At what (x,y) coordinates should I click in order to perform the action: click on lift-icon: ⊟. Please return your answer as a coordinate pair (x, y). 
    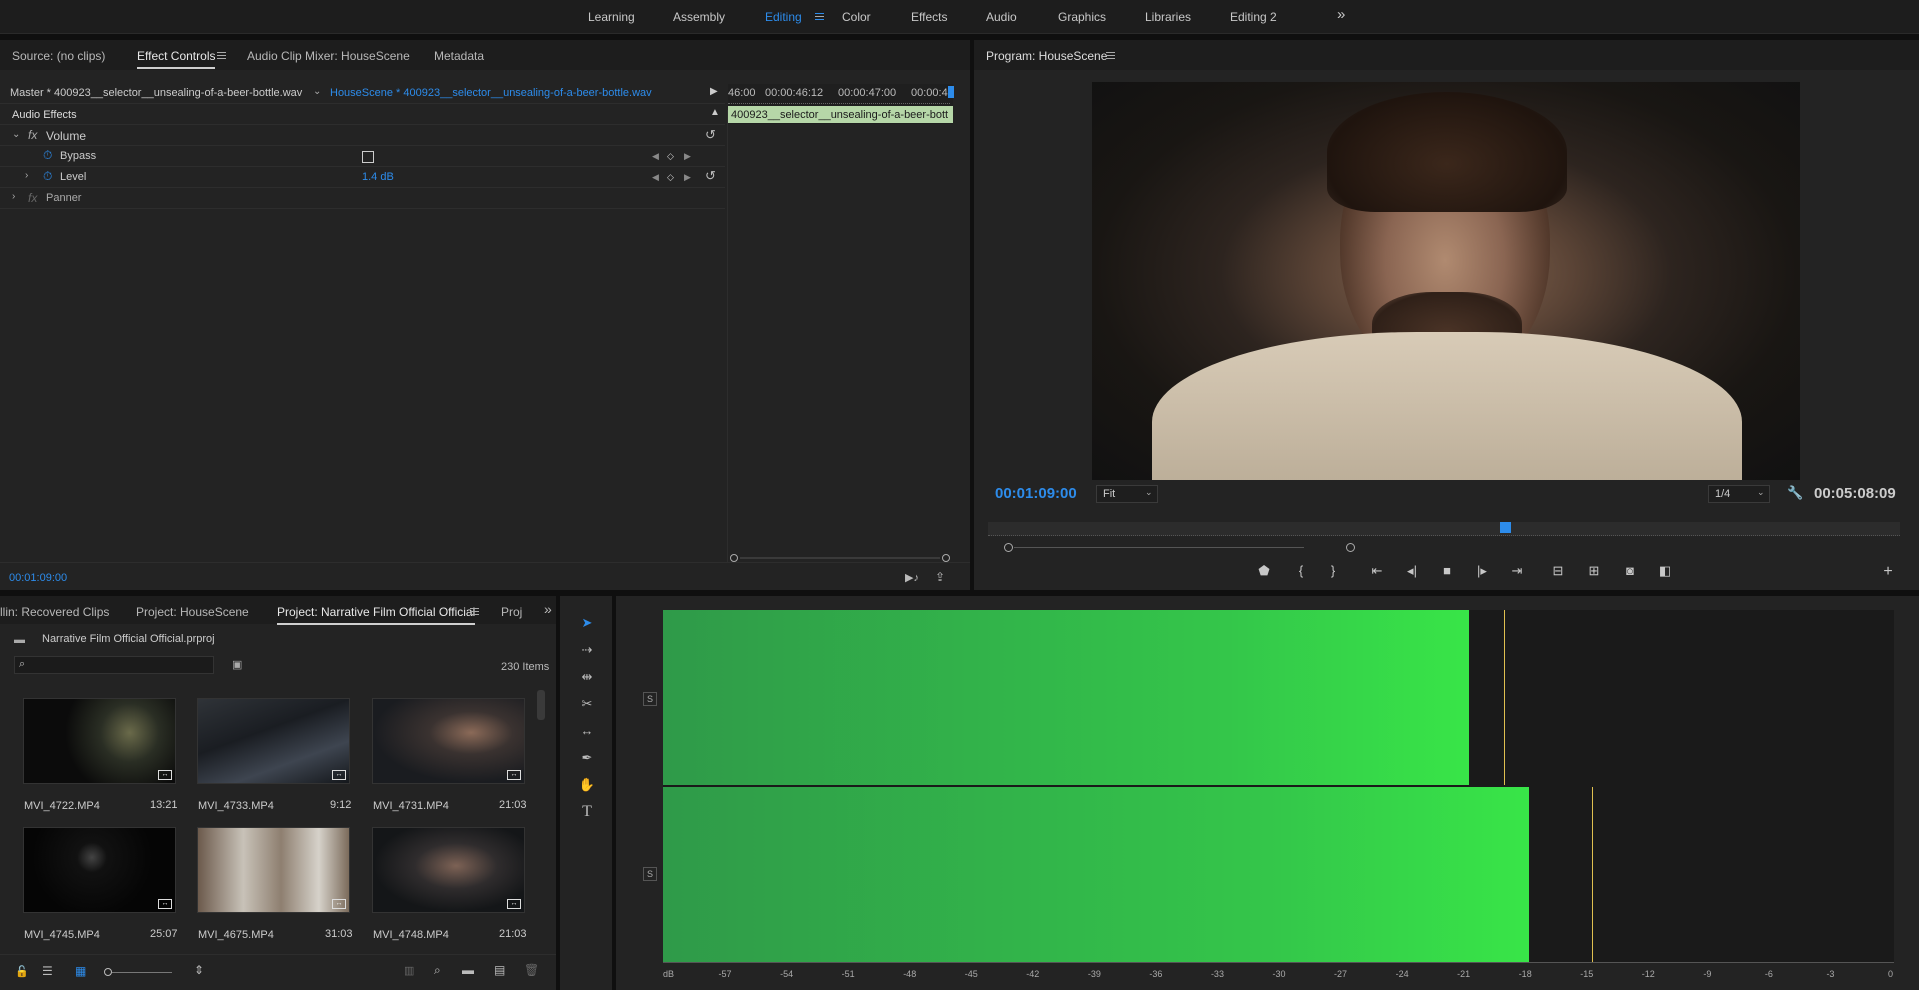
    Looking at the image, I should click on (1558, 571).